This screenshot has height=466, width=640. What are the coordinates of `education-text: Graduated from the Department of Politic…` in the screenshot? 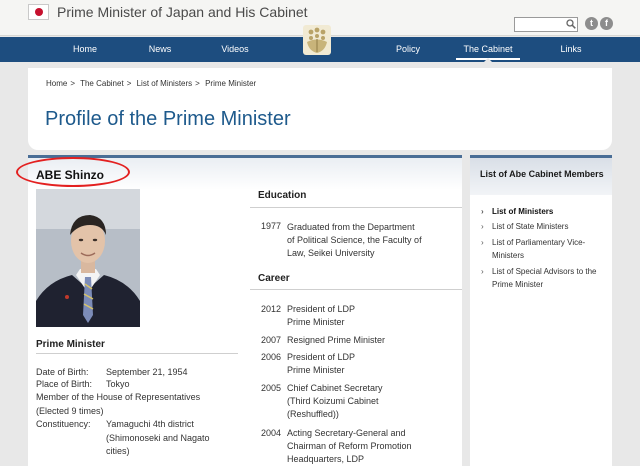 It's located at (372, 240).